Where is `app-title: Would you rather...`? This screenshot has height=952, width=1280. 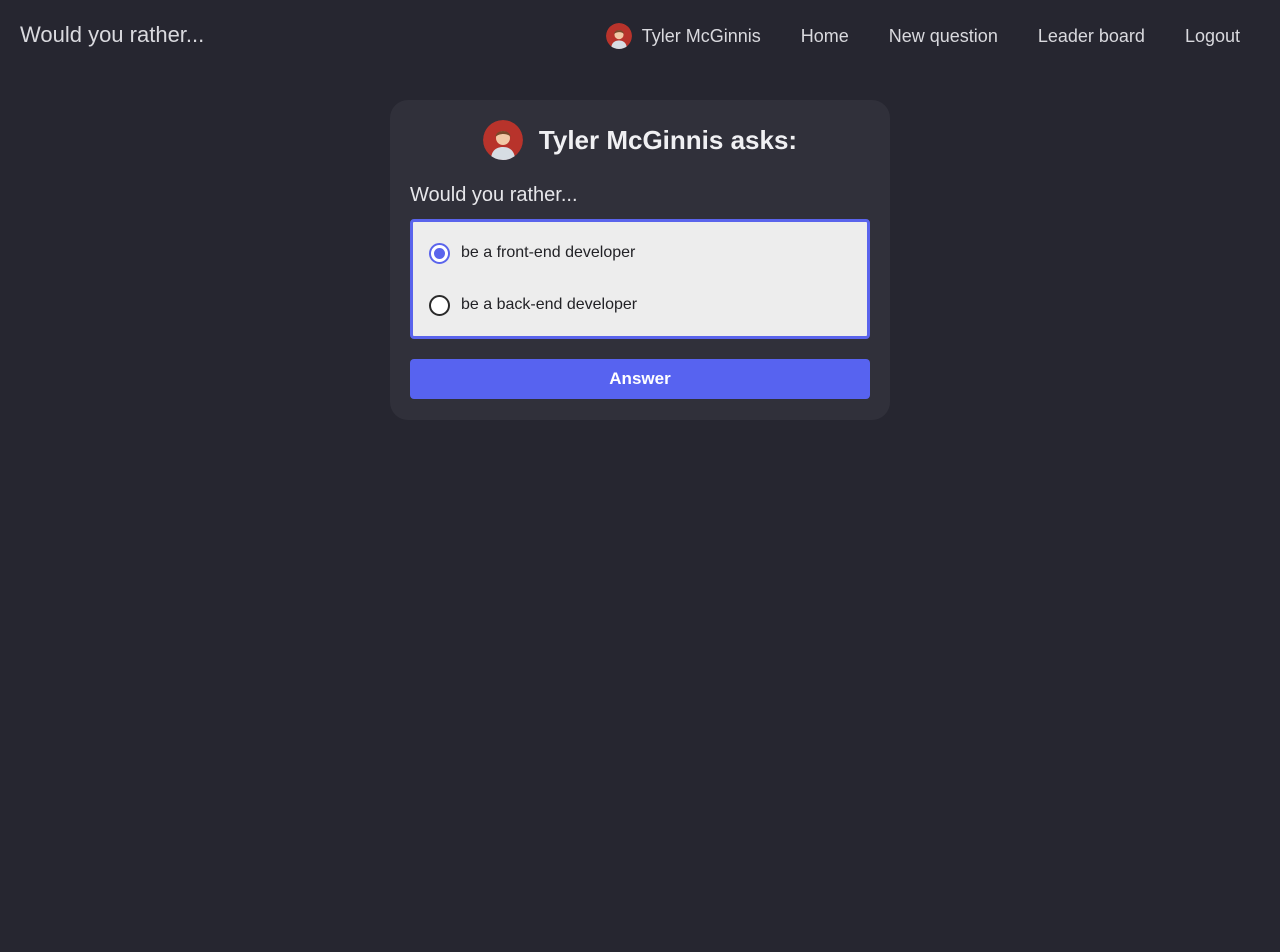
app-title: Would you rather... is located at coordinates (112, 35).